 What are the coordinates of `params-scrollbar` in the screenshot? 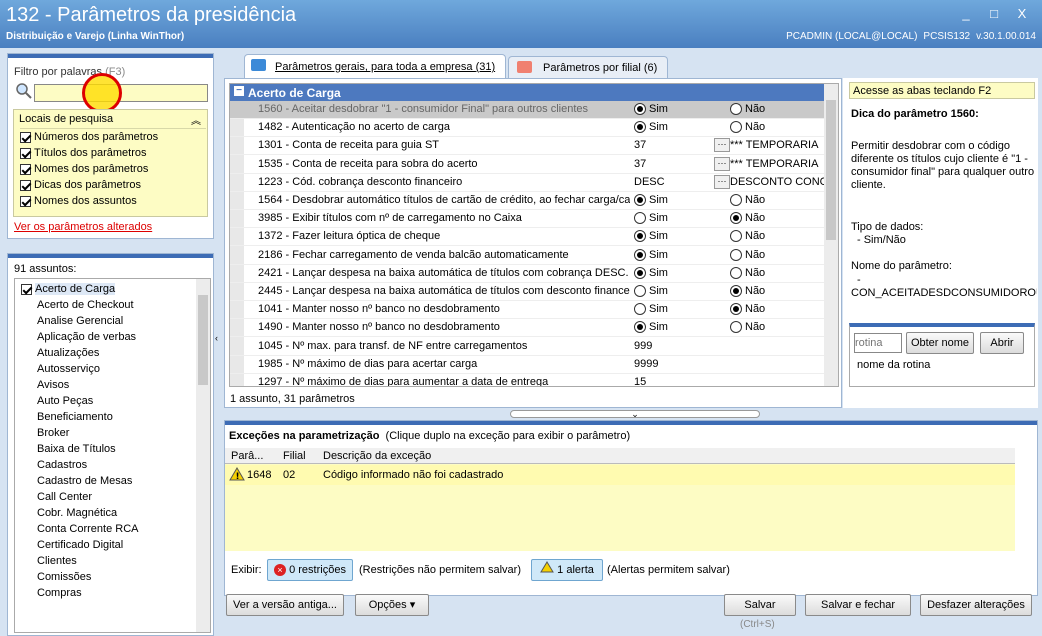 It's located at (831, 235).